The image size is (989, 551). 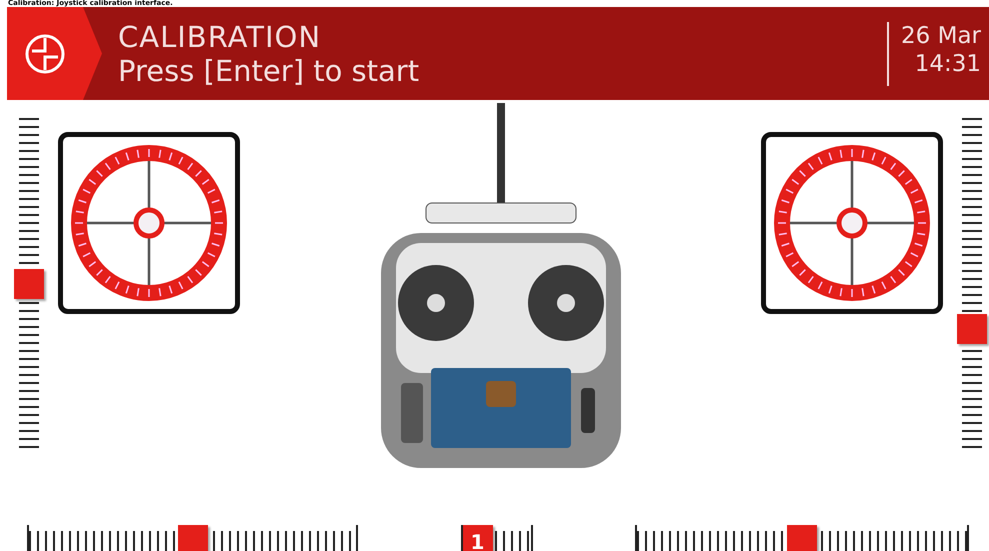 What do you see at coordinates (45, 54) in the screenshot?
I see `calibration-icon` at bounding box center [45, 54].